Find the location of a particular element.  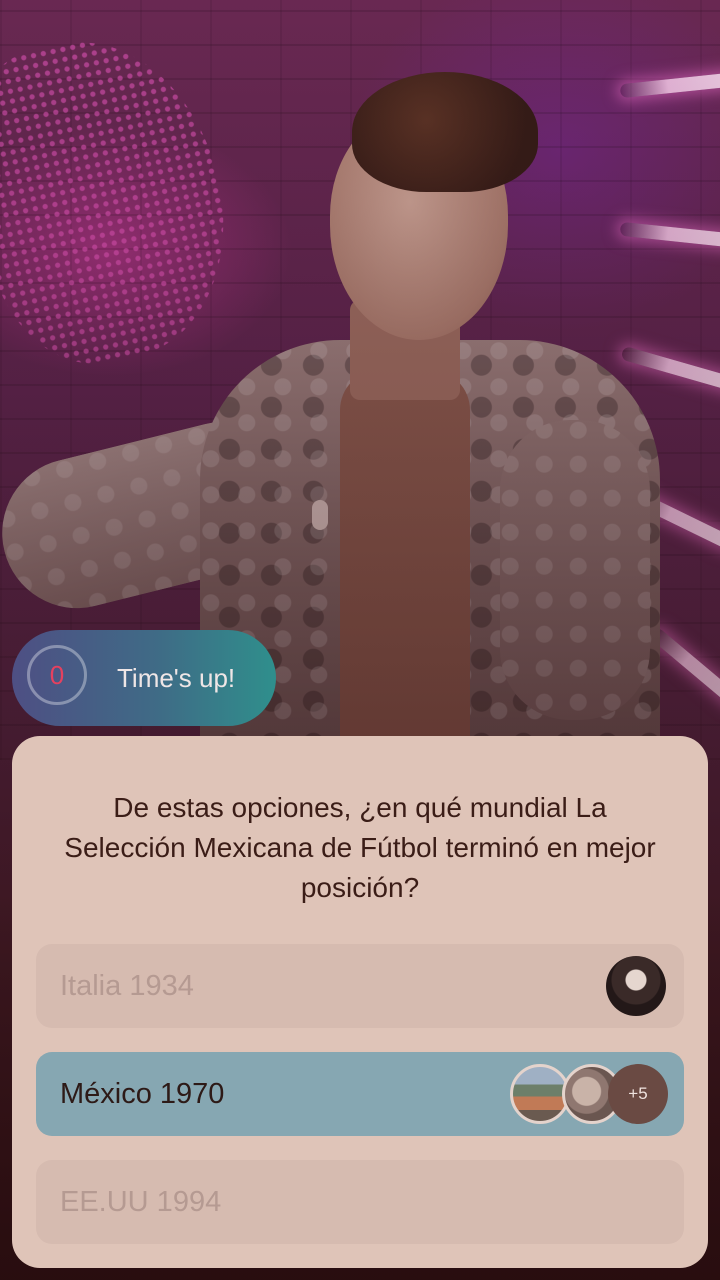

more-voters-badge: +5 is located at coordinates (638, 1094).